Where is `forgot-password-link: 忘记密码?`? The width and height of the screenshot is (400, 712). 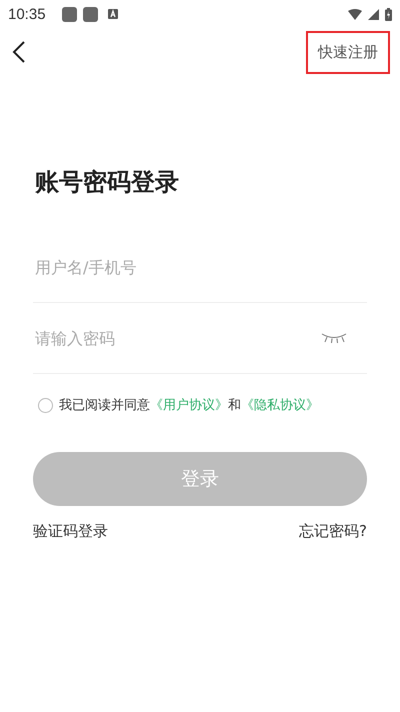 forgot-password-link: 忘记密码? is located at coordinates (333, 531).